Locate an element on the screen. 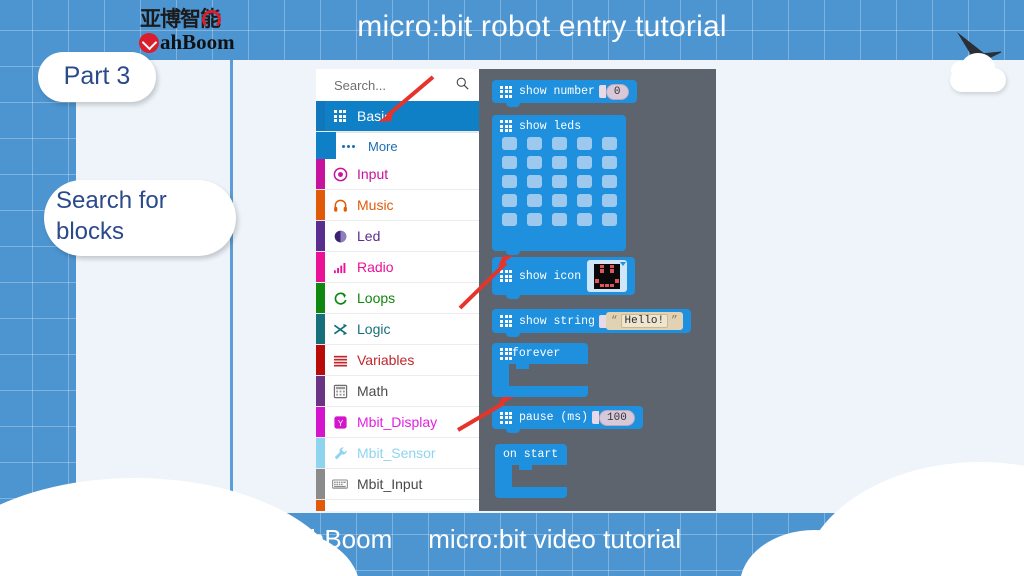  block-label: on start is located at coordinates (531, 454).